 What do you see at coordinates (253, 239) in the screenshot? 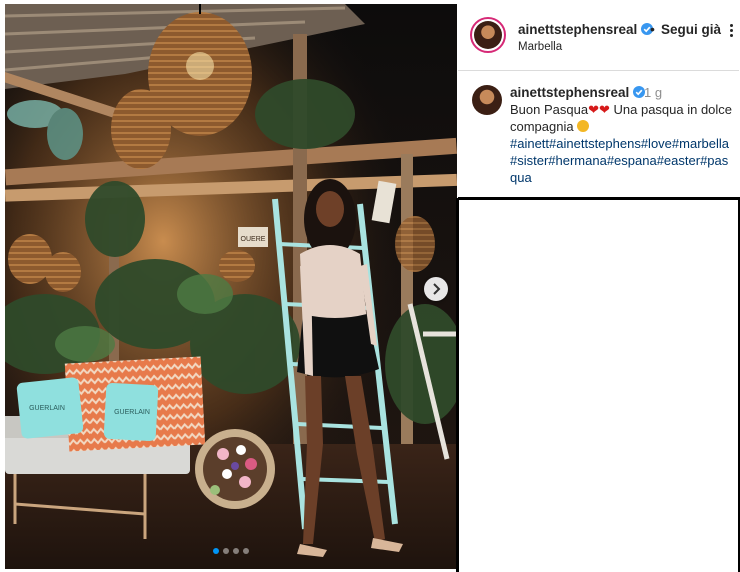
I see `sign-text: OUERE` at bounding box center [253, 239].